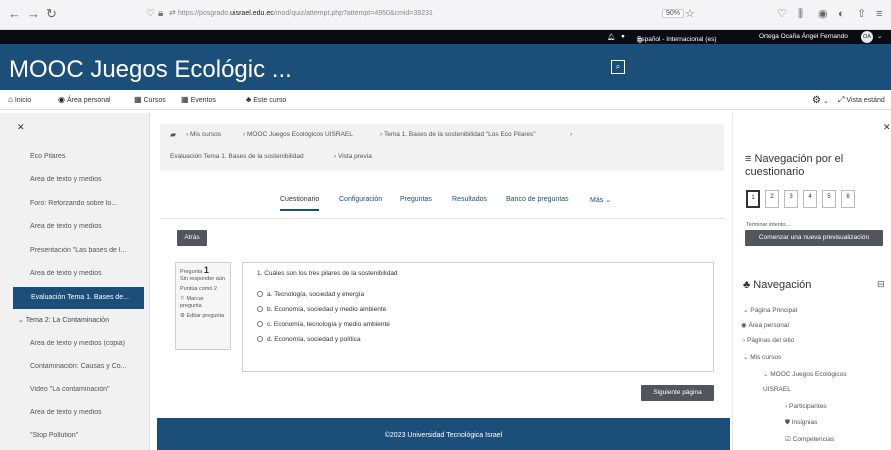 Image resolution: width=891 pixels, height=450 pixels. Describe the element at coordinates (309, 339) in the screenshot. I see `answer-option: d. Economía, sociedad y política` at that location.